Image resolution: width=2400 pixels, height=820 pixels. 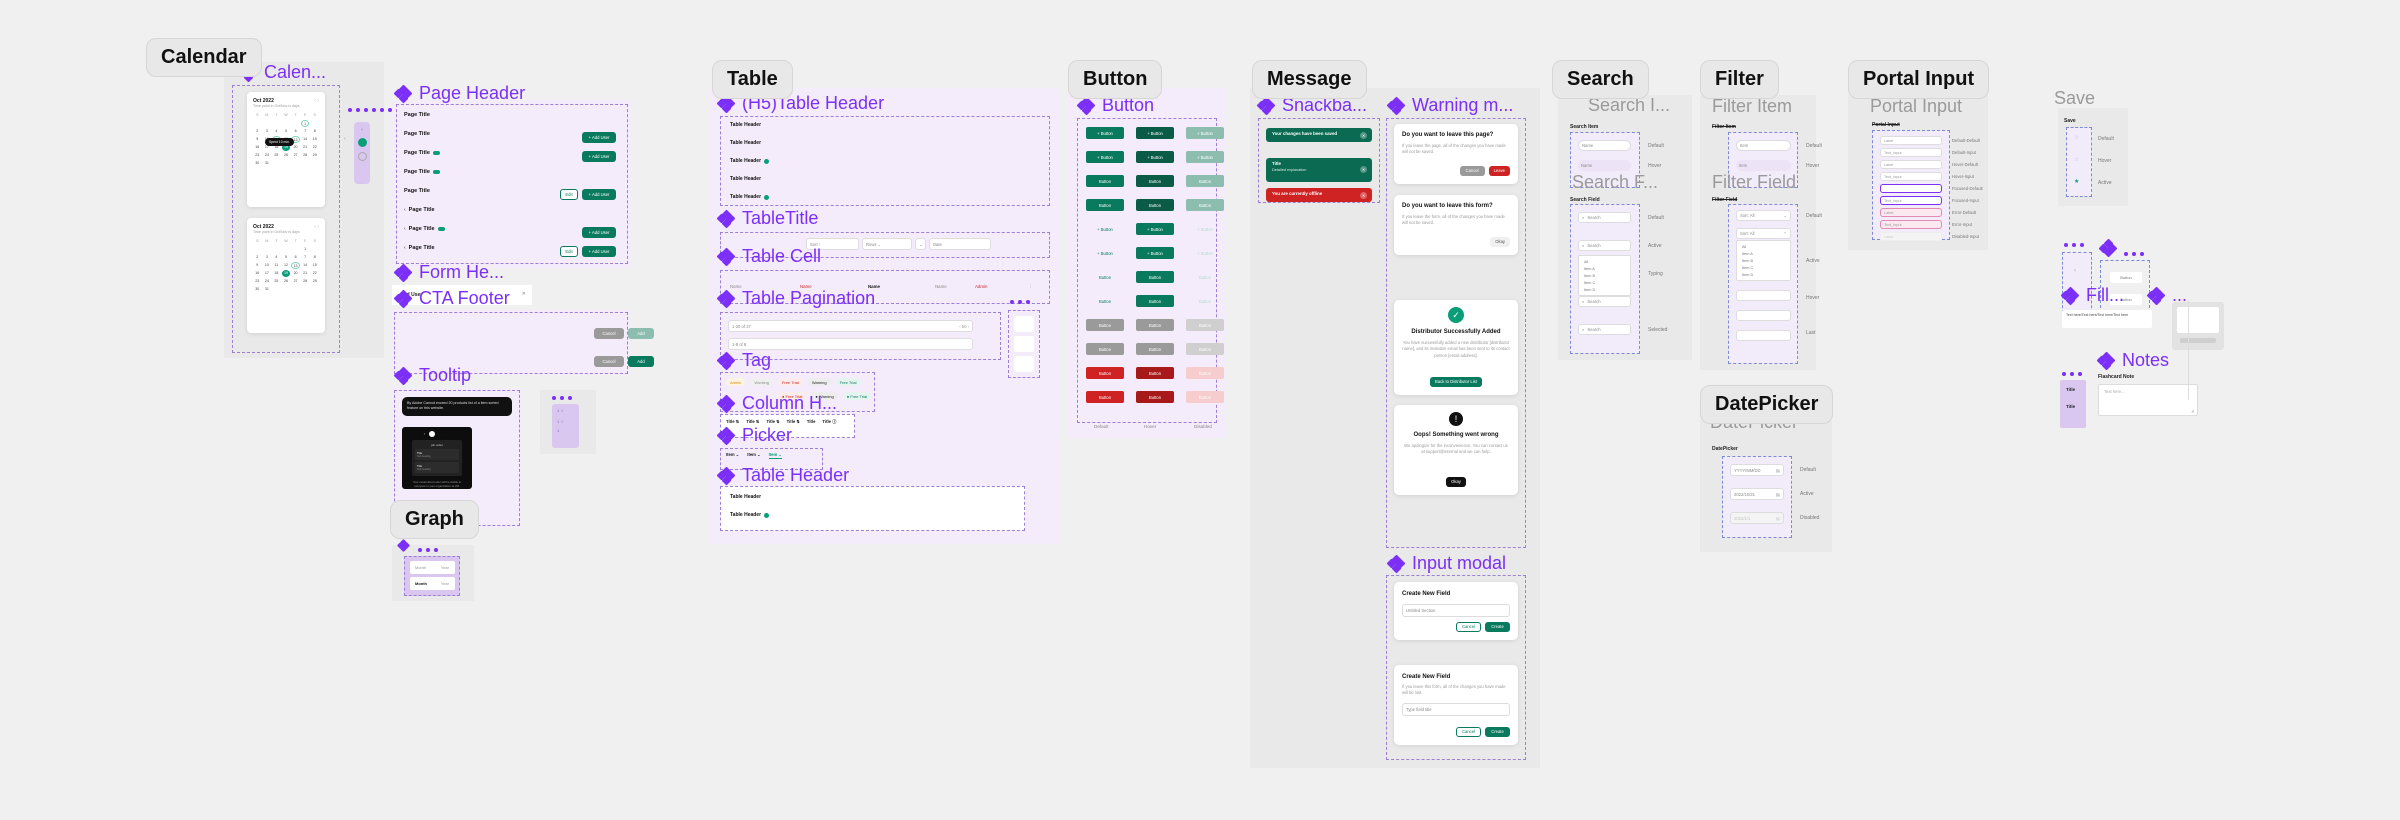 I want to click on edit-button: Edit, so click(x=569, y=251).